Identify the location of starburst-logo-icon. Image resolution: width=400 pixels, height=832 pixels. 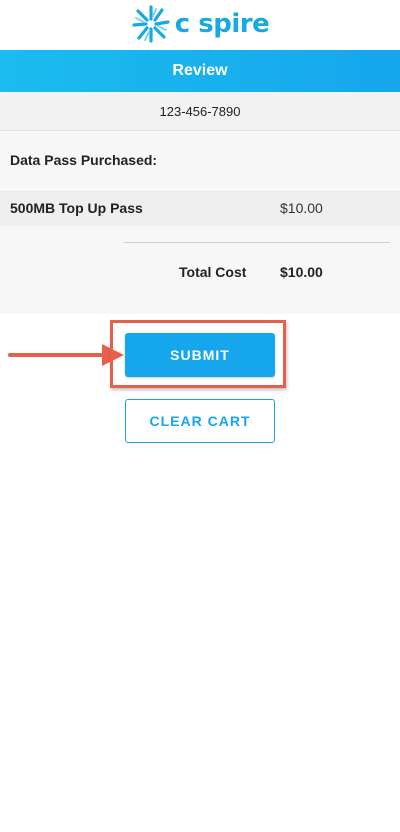
(151, 24).